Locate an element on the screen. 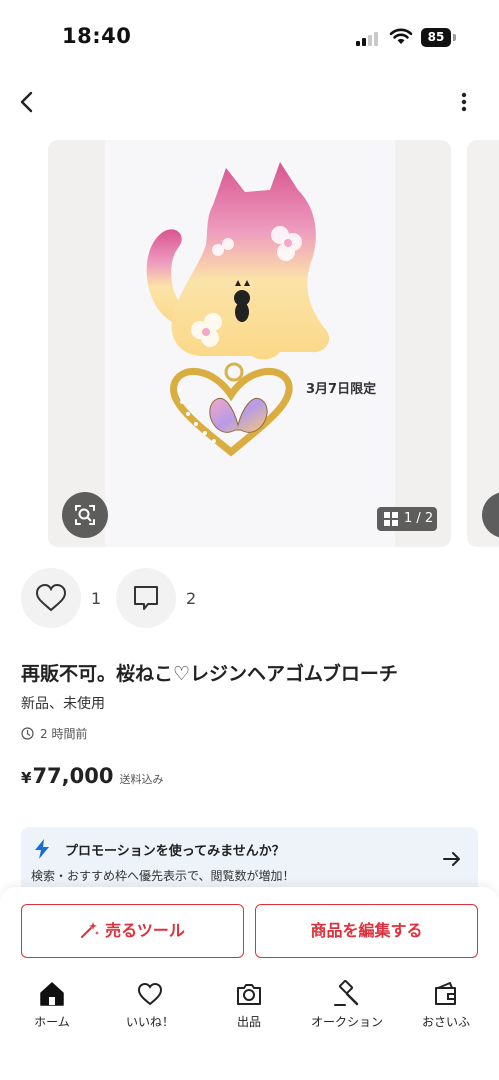 The width and height of the screenshot is (499, 1080). heart-icon is located at coordinates (51, 597).